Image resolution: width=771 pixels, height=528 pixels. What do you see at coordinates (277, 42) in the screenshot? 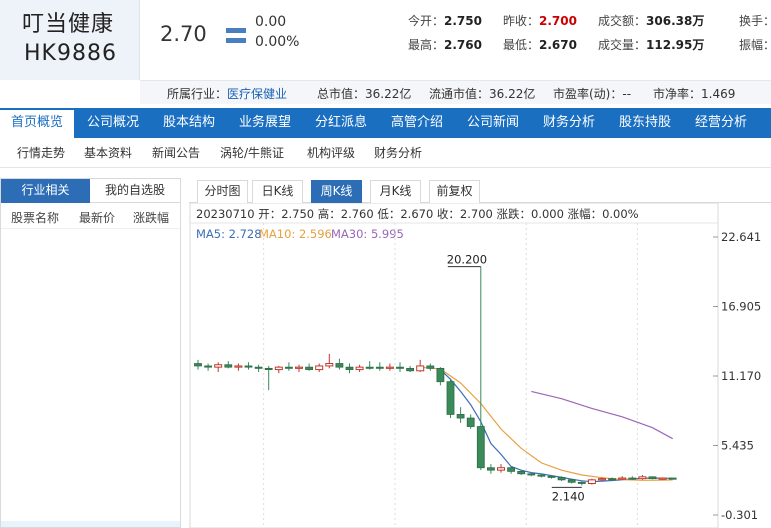
I see `price-change-pct: 0.00%` at bounding box center [277, 42].